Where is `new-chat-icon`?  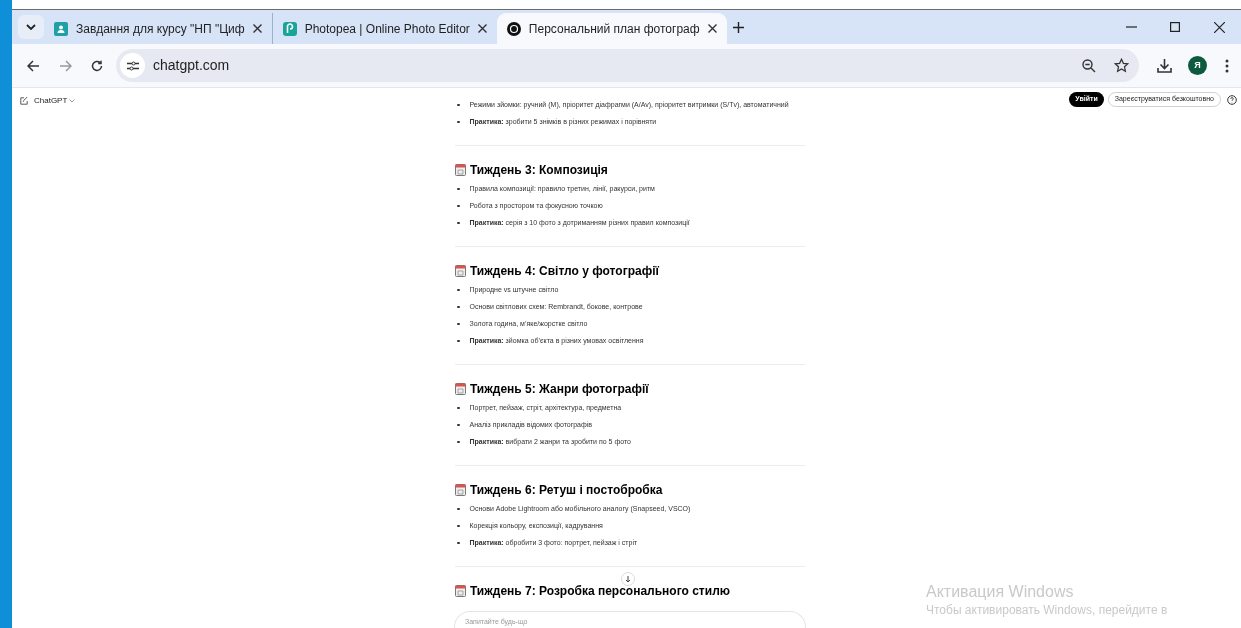 new-chat-icon is located at coordinates (24, 101).